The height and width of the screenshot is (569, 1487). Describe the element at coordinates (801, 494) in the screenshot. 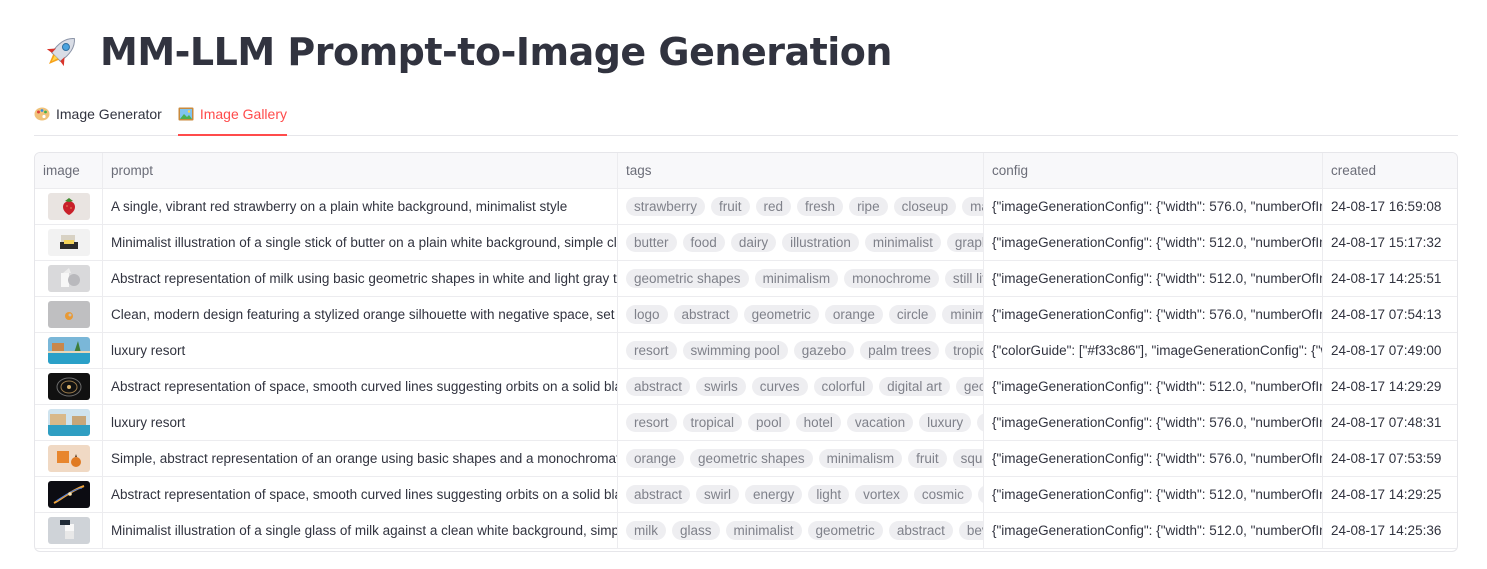

I see `tags-cell: abstractswirlenergylightvortexcosmicsp` at that location.